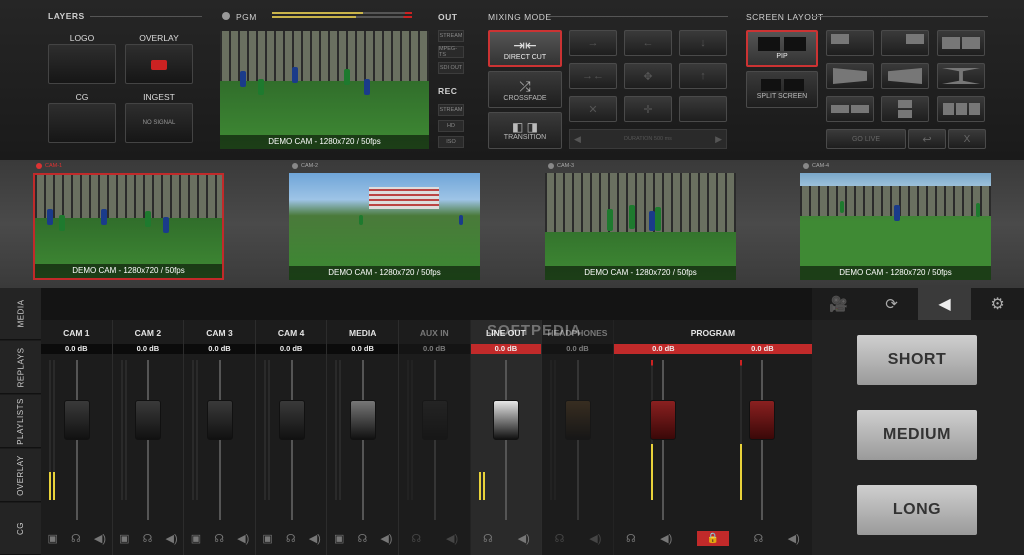  I want to click on layout-6-button, so click(961, 76).